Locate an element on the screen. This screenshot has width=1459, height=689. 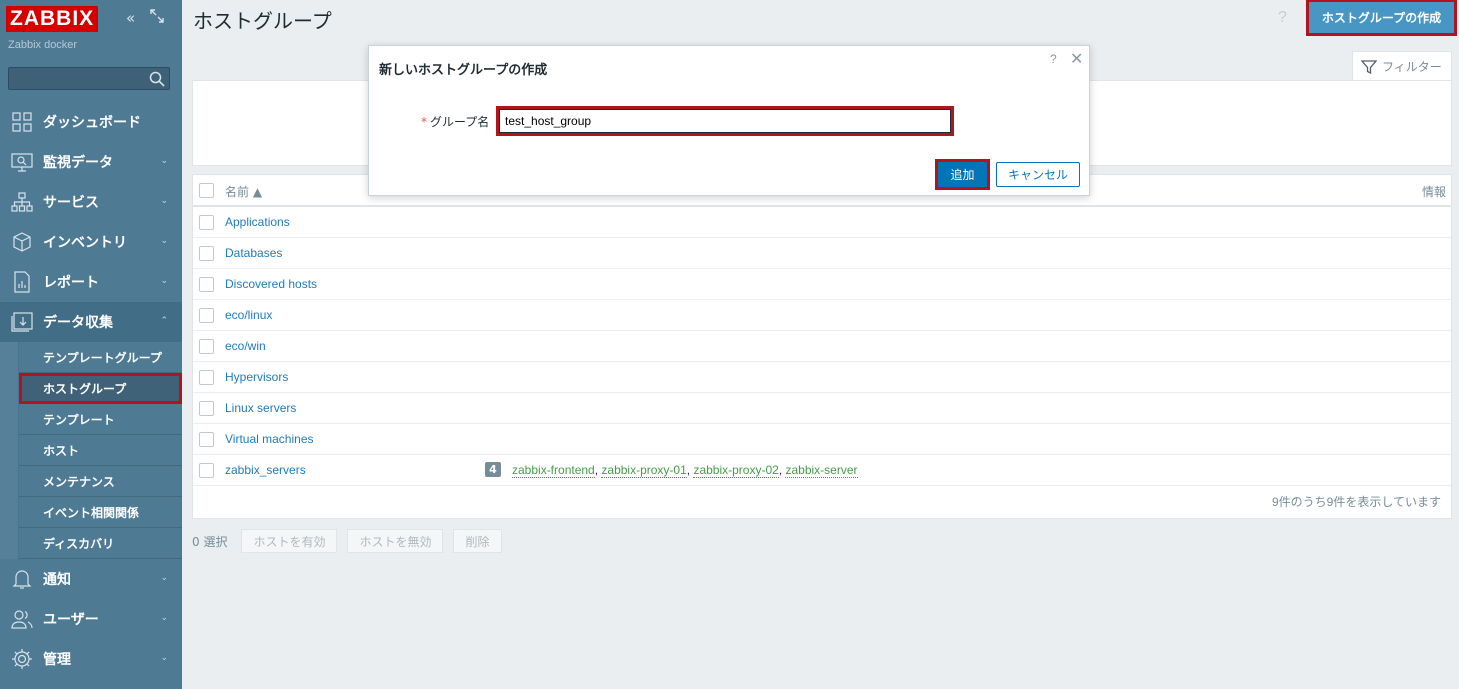
collapse-sidebar-icon: « is located at coordinates (130, 18).